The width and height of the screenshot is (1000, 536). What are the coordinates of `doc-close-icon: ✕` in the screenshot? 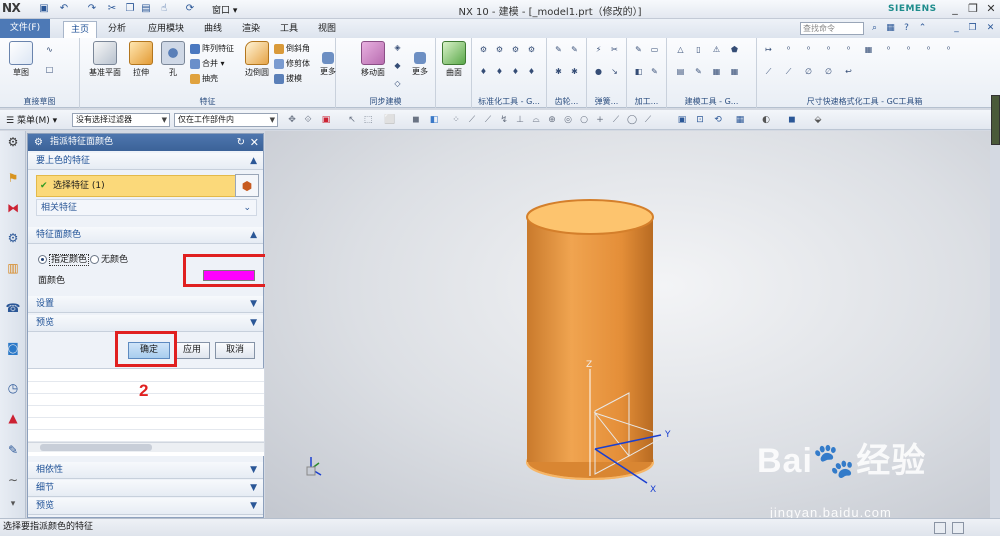 It's located at (990, 28).